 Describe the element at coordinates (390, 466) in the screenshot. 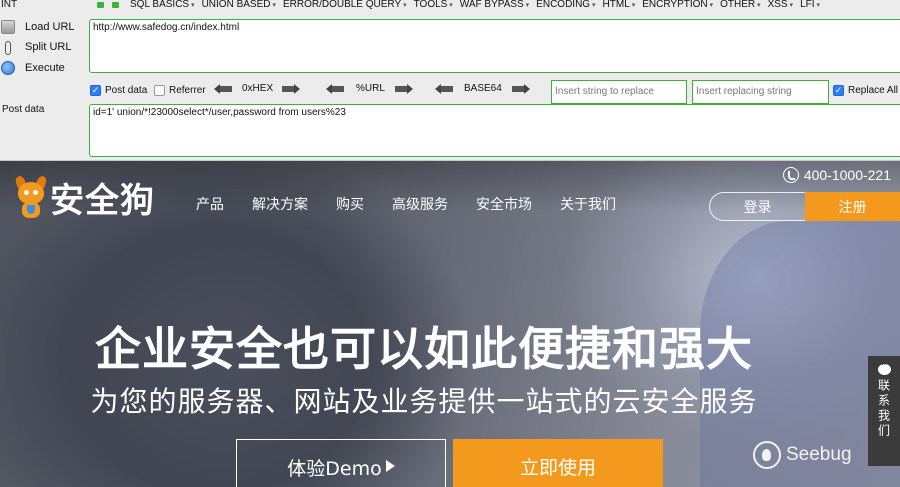

I see `play-arrow-icon` at that location.